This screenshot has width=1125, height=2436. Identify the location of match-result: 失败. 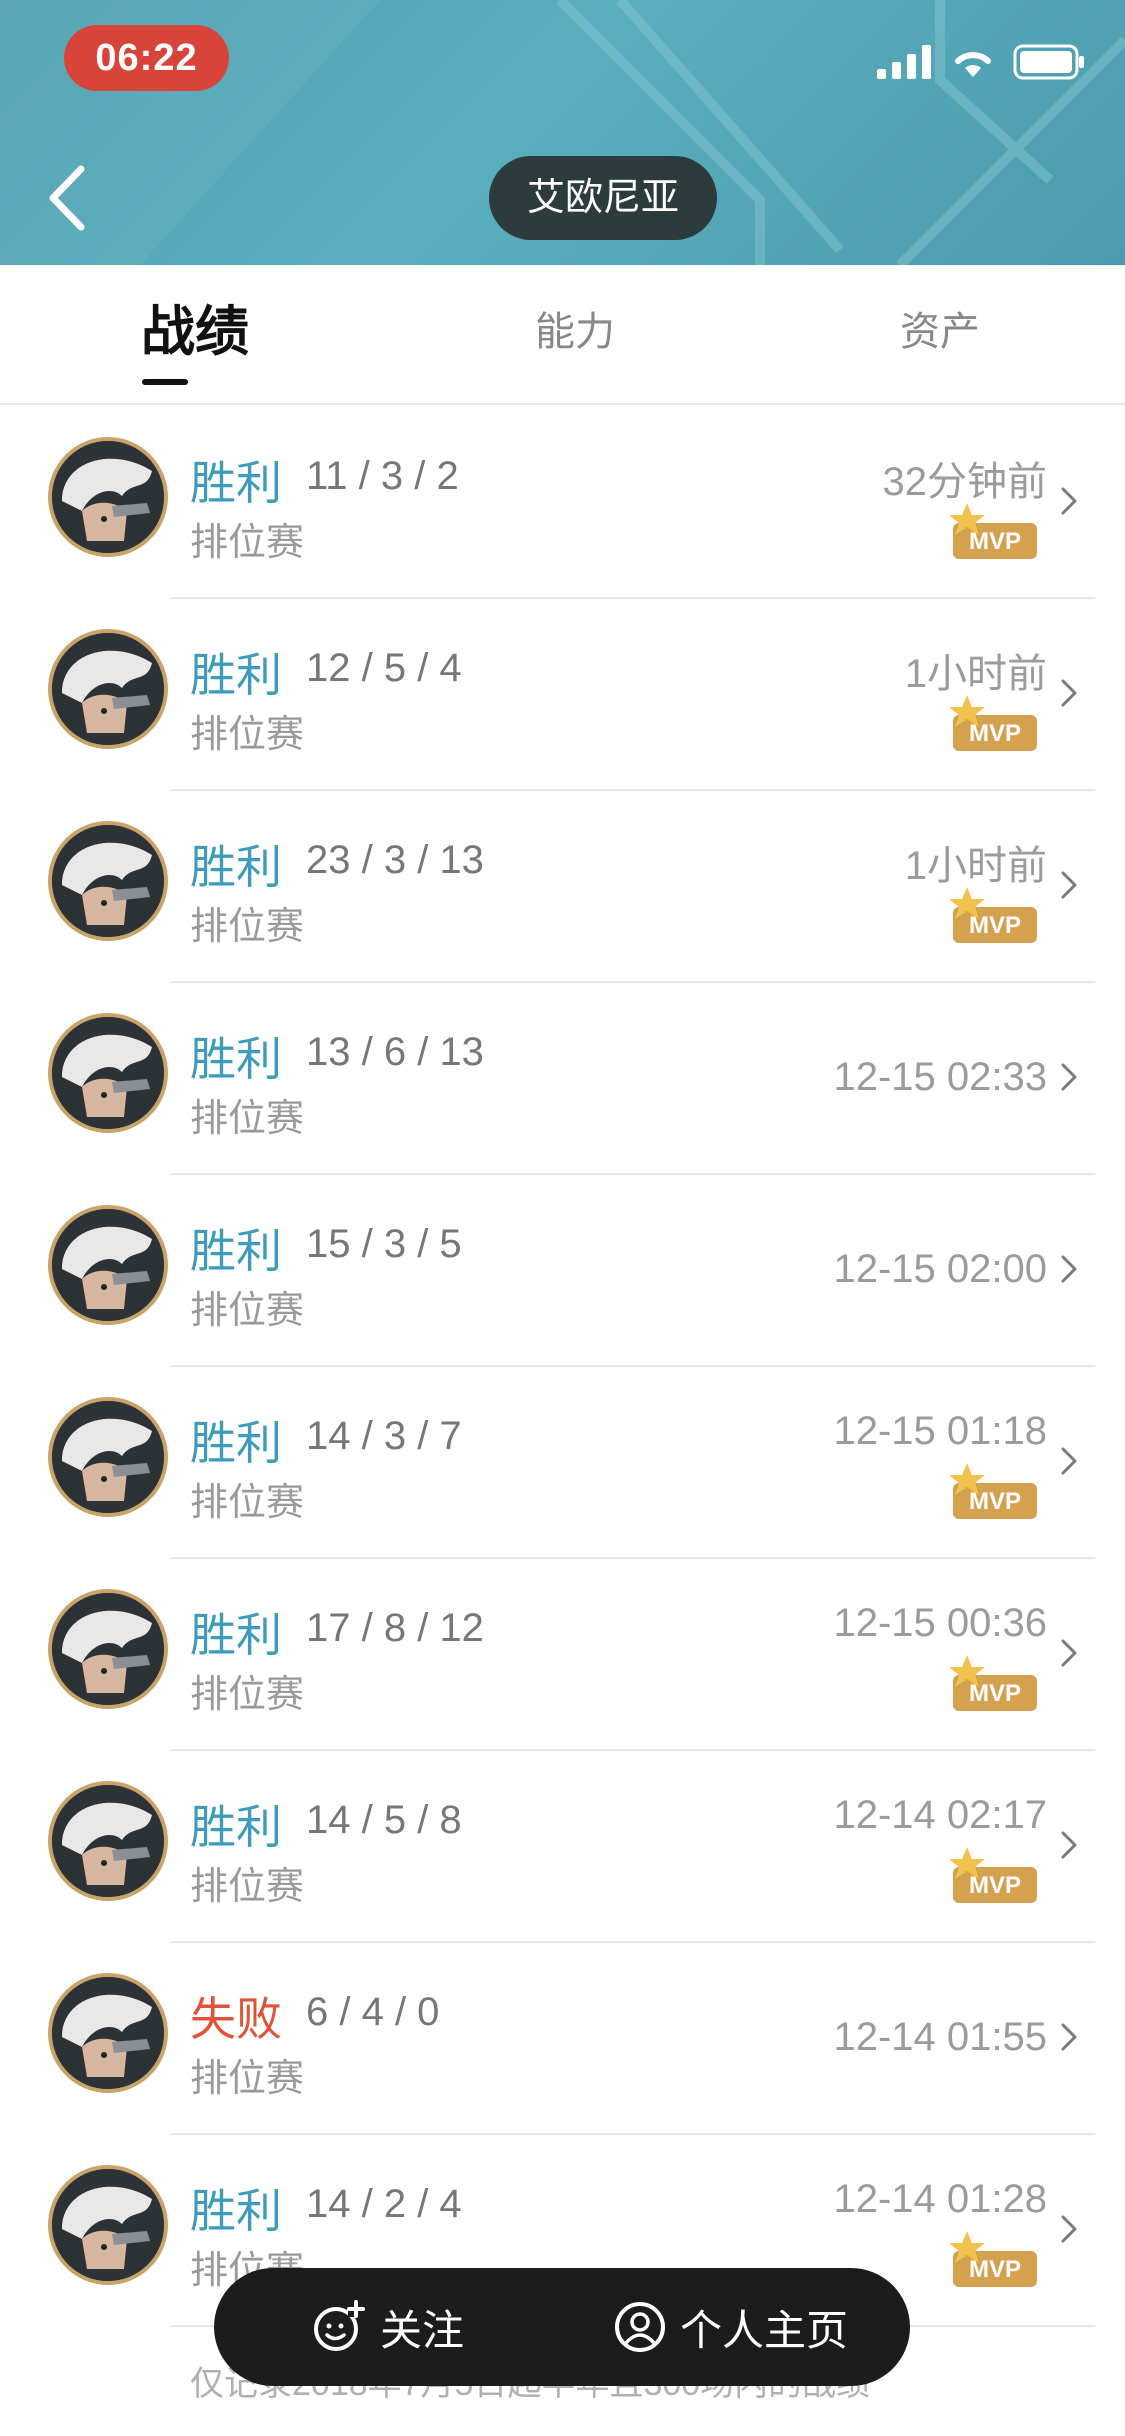
(236, 2019).